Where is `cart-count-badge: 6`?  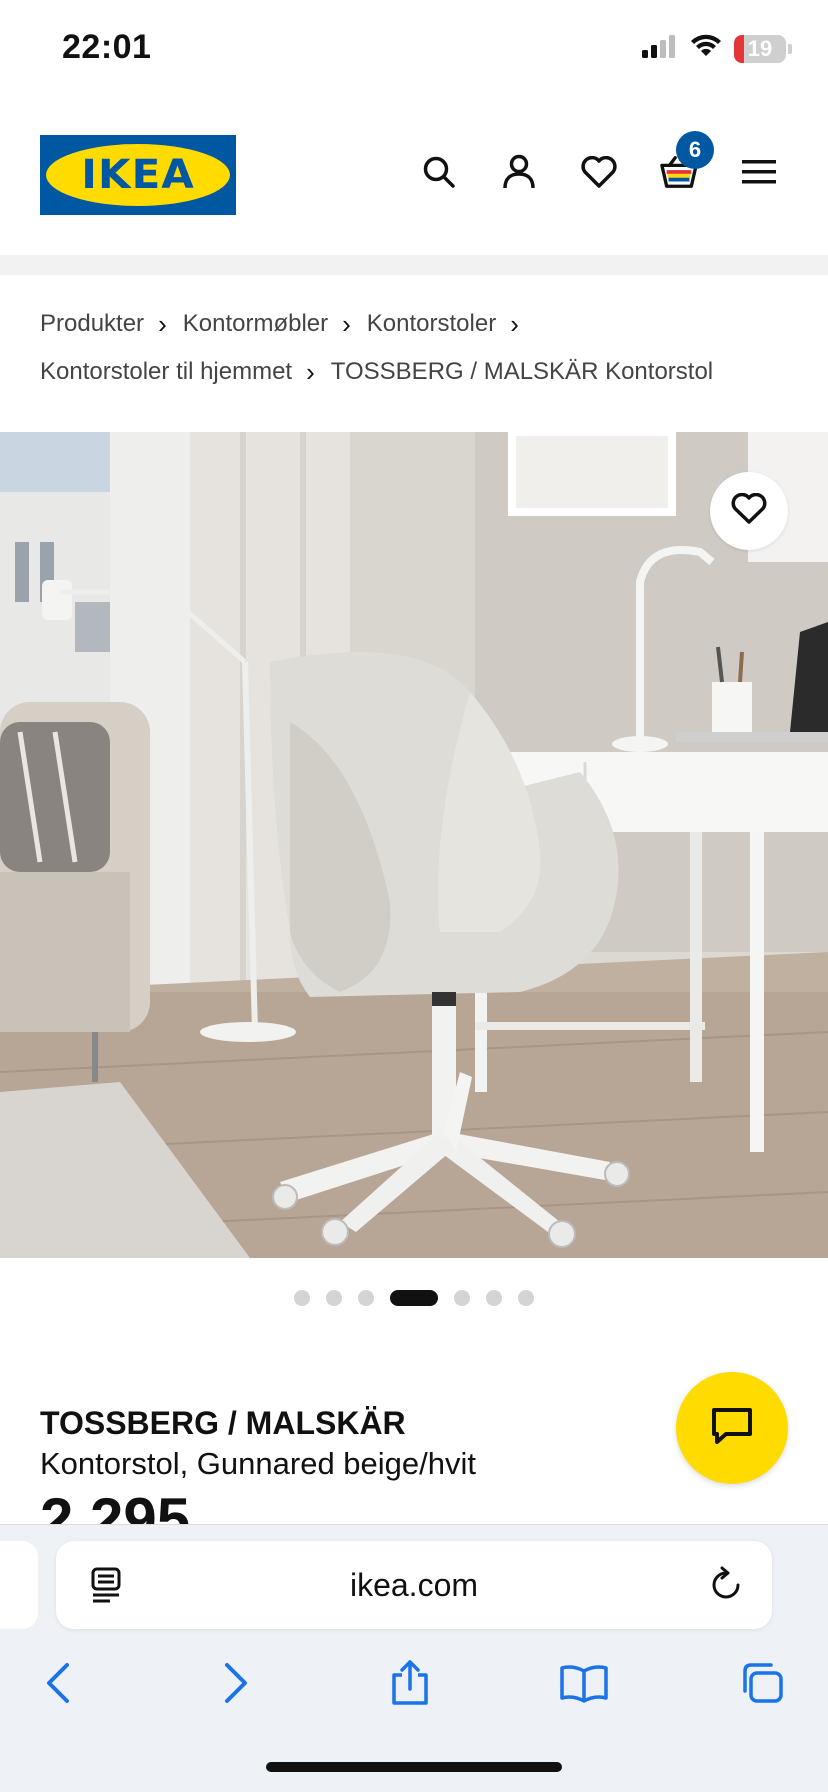
cart-count-badge: 6 is located at coordinates (695, 150).